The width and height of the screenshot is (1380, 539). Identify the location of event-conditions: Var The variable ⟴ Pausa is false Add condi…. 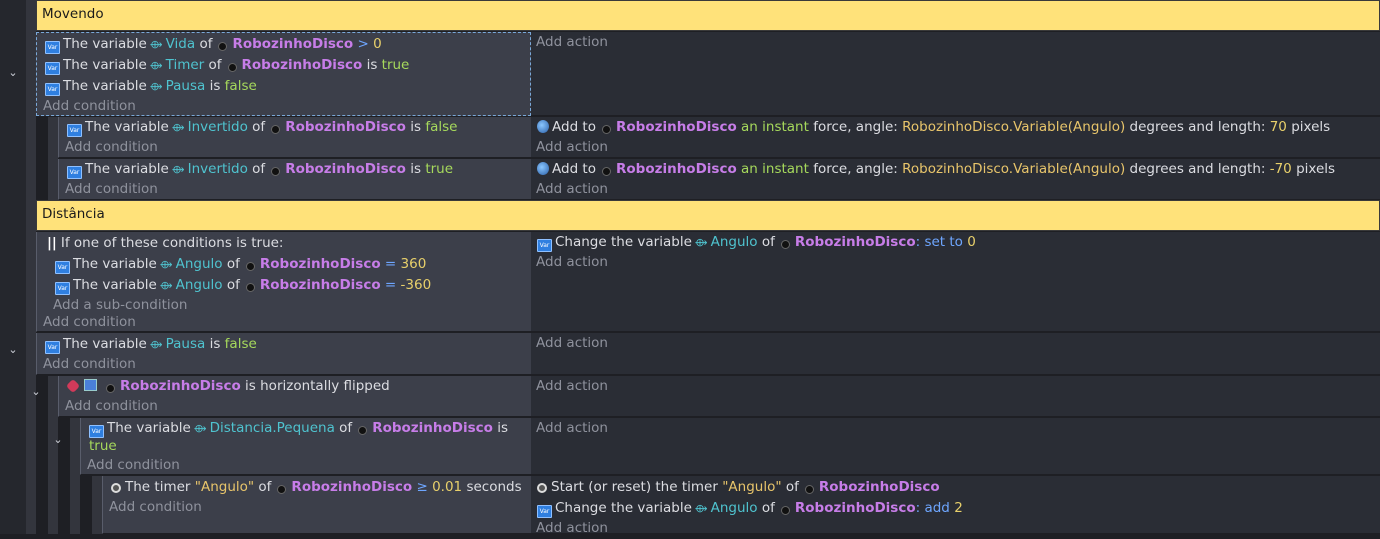
(283, 354).